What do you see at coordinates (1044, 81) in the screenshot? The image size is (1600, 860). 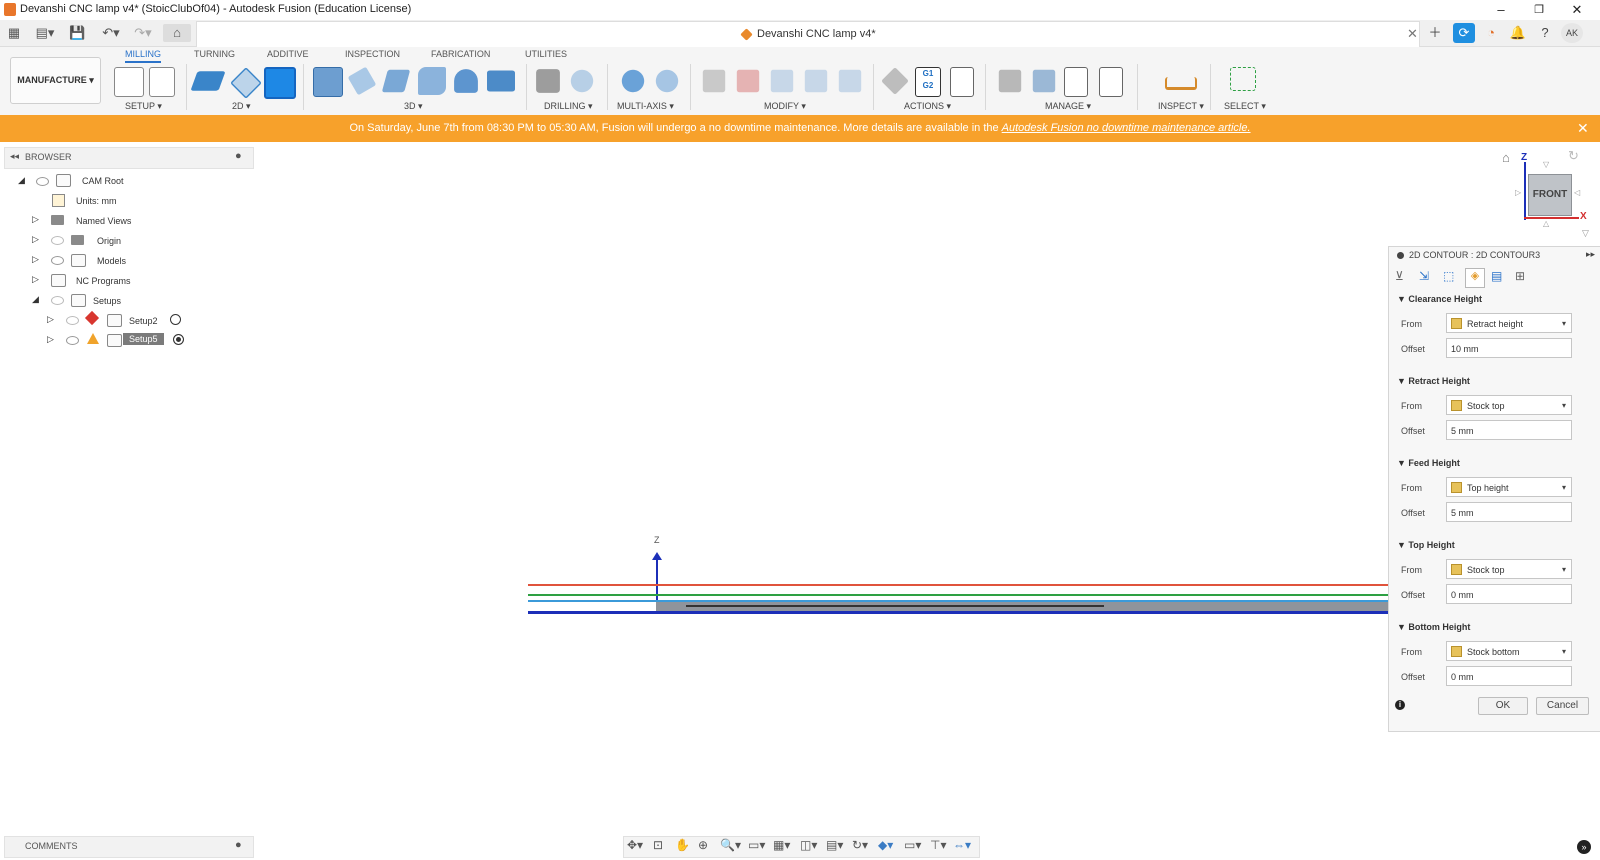 I see `machine-library-icon` at bounding box center [1044, 81].